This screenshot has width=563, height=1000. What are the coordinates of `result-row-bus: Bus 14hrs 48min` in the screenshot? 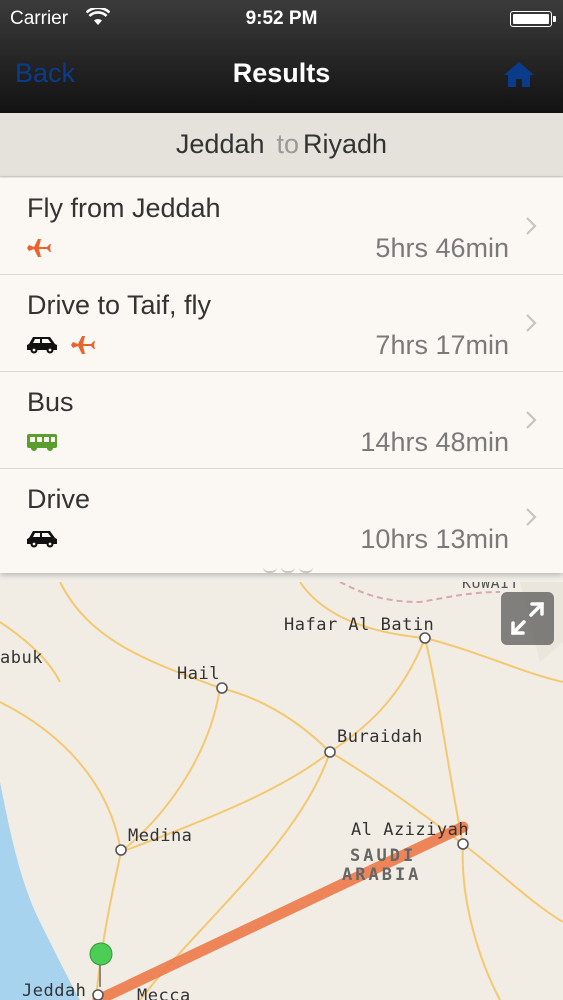 It's located at (281, 420).